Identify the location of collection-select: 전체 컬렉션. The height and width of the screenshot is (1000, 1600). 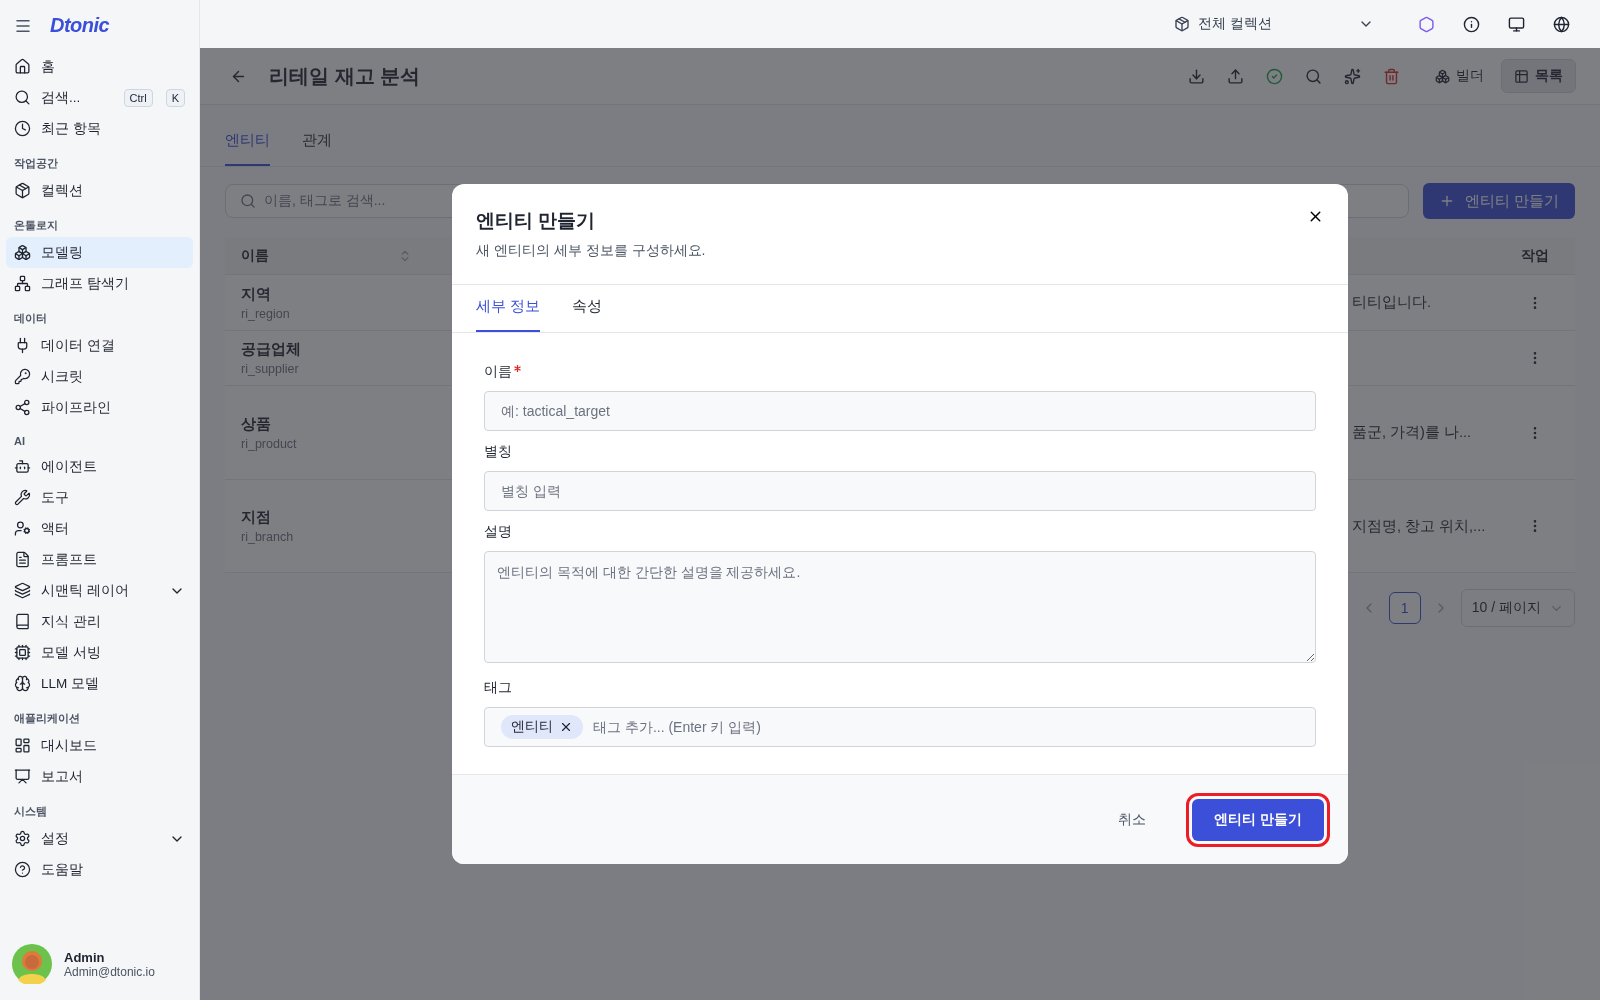
(1274, 24).